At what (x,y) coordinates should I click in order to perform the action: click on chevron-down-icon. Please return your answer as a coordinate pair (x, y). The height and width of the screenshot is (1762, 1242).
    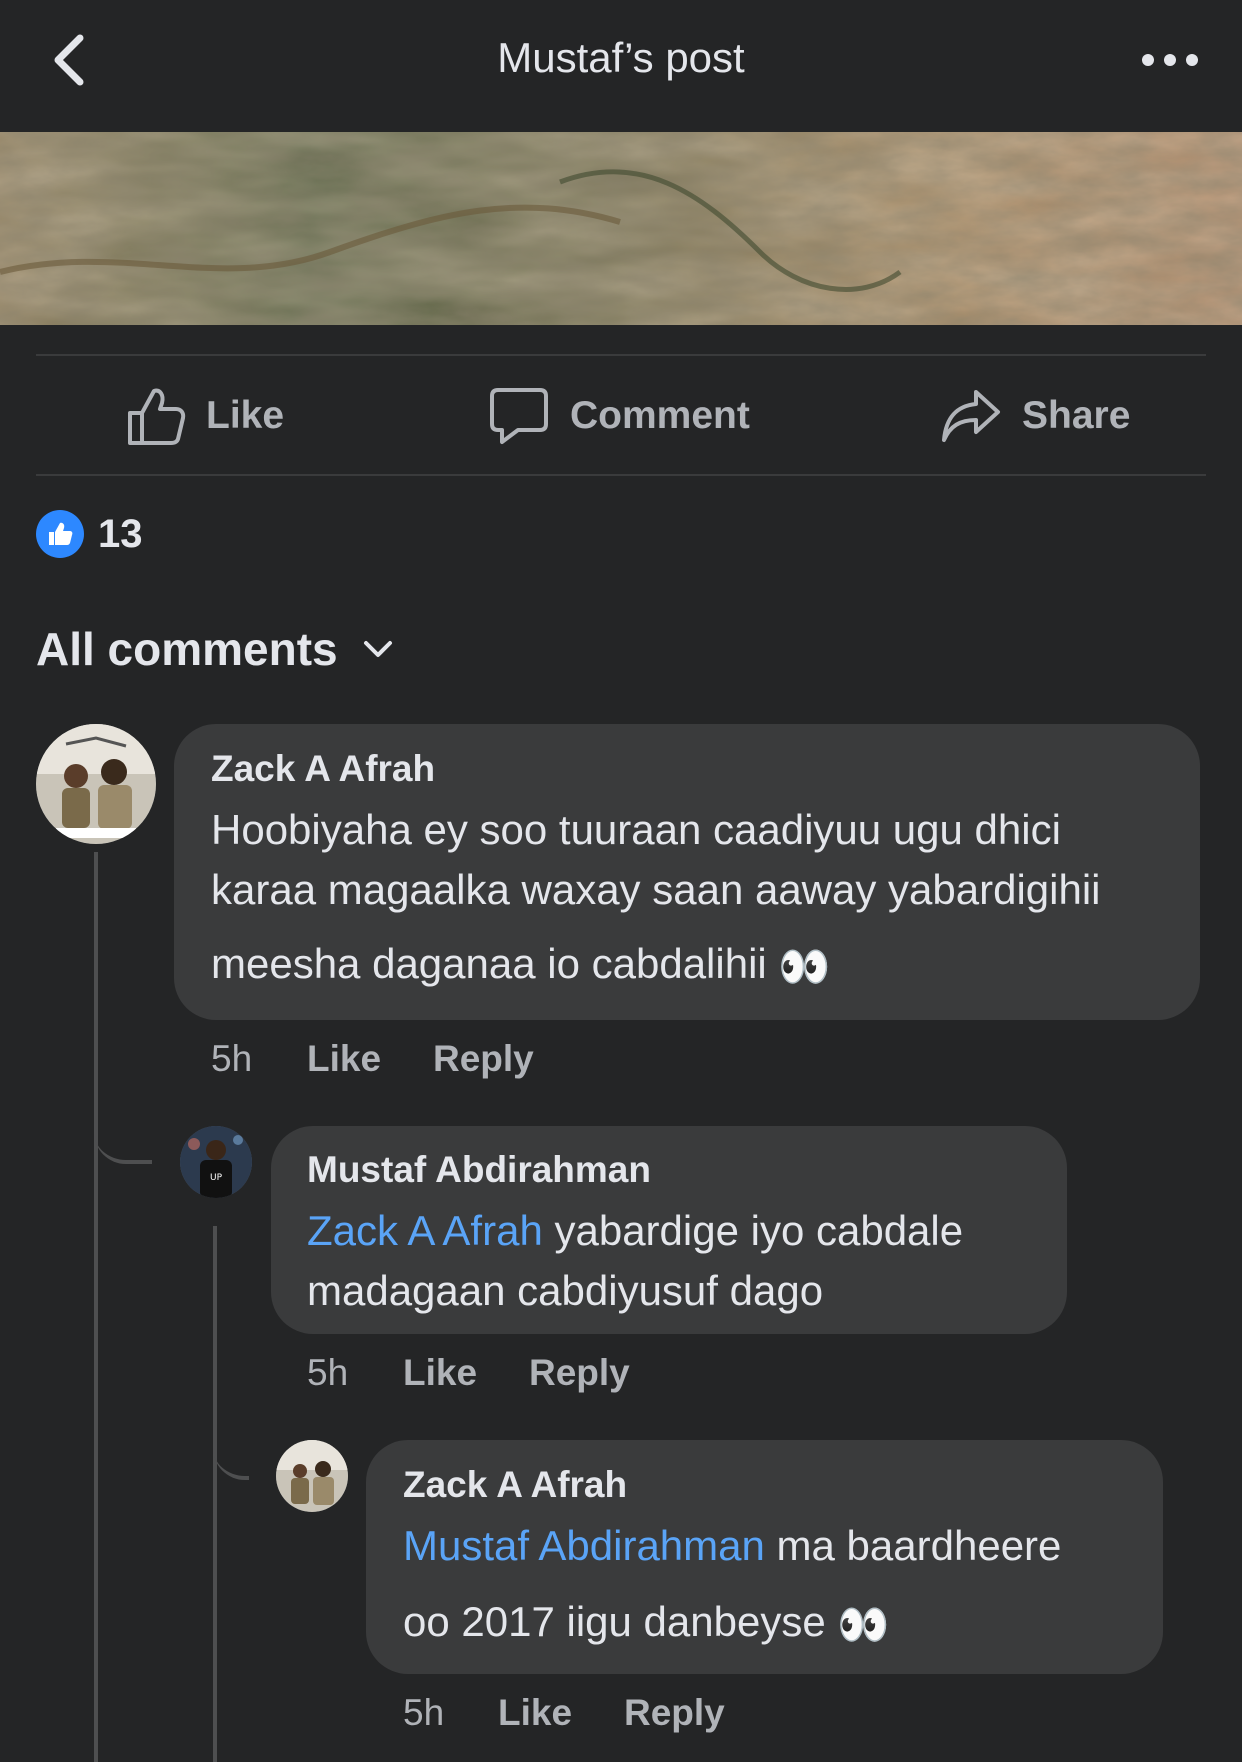
    Looking at the image, I should click on (377, 649).